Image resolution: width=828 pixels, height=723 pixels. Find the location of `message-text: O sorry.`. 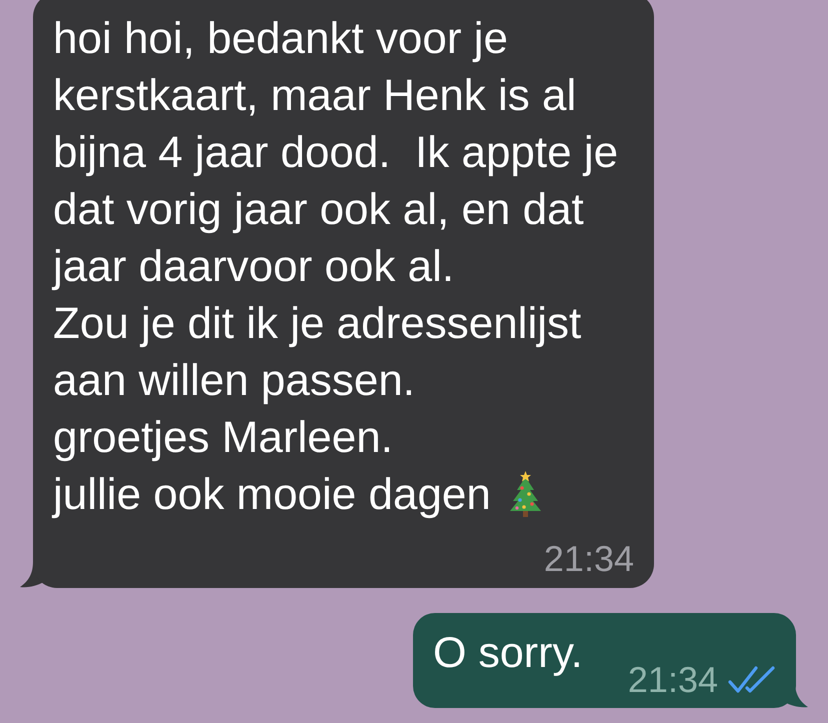

message-text: O sorry. is located at coordinates (508, 653).